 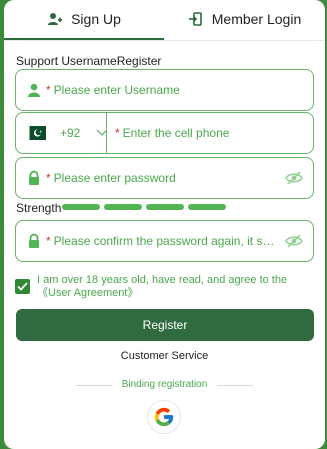 What do you see at coordinates (34, 90) in the screenshot?
I see `user-icon` at bounding box center [34, 90].